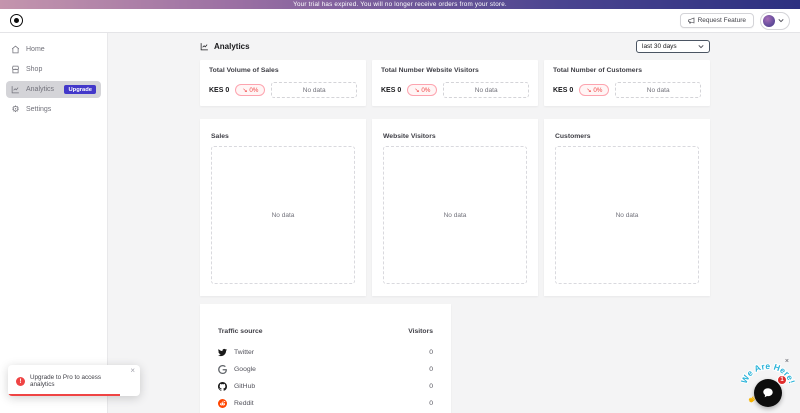 Image resolution: width=800 pixels, height=413 pixels. What do you see at coordinates (721, 20) in the screenshot?
I see `request-feature-label: Request Feature` at bounding box center [721, 20].